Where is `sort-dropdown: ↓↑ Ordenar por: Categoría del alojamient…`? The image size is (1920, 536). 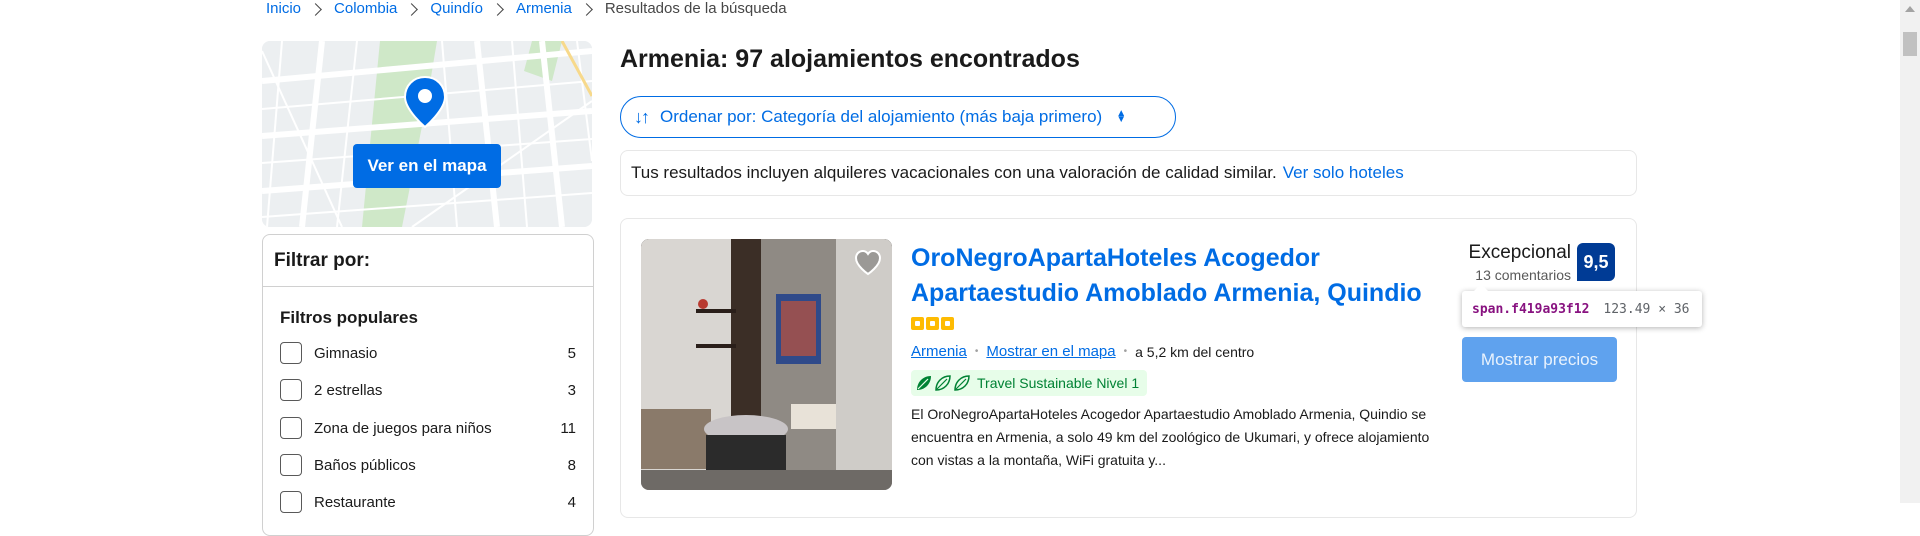 sort-dropdown: ↓↑ Ordenar por: Categoría del alojamient… is located at coordinates (898, 117).